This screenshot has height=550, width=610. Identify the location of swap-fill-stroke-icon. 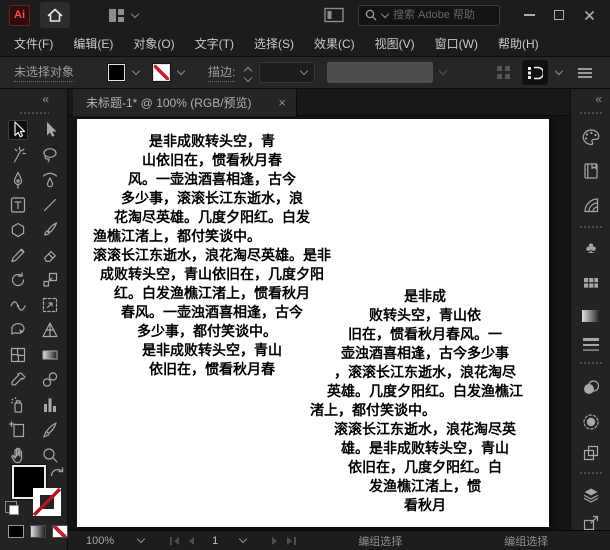
(57, 471).